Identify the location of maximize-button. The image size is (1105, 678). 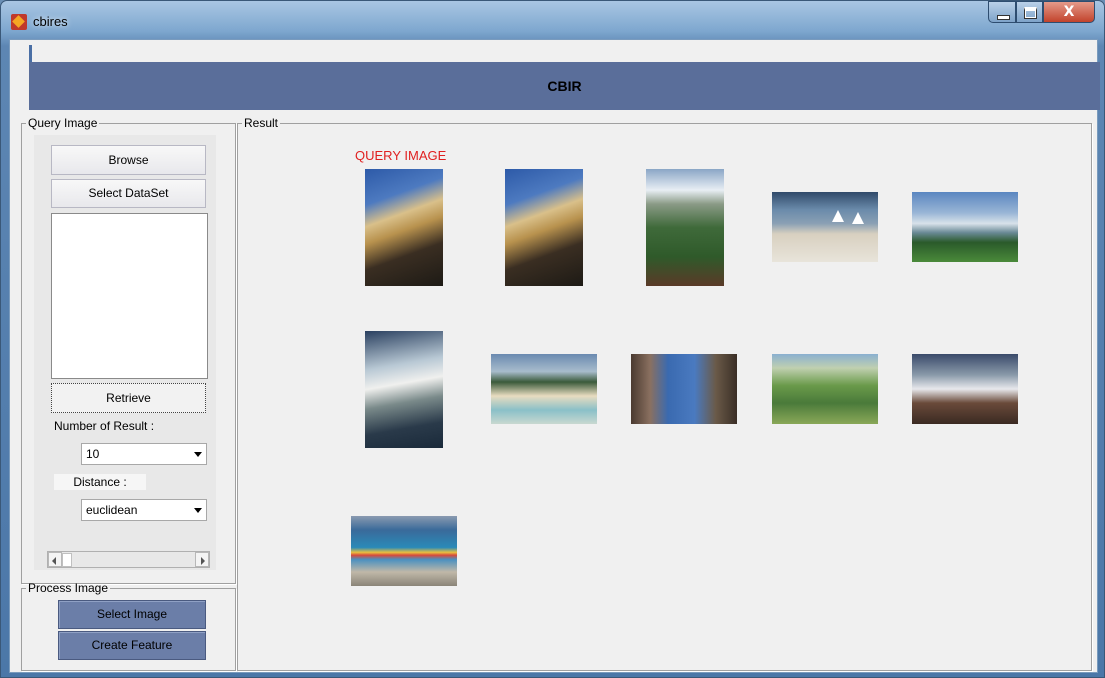
(1029, 12).